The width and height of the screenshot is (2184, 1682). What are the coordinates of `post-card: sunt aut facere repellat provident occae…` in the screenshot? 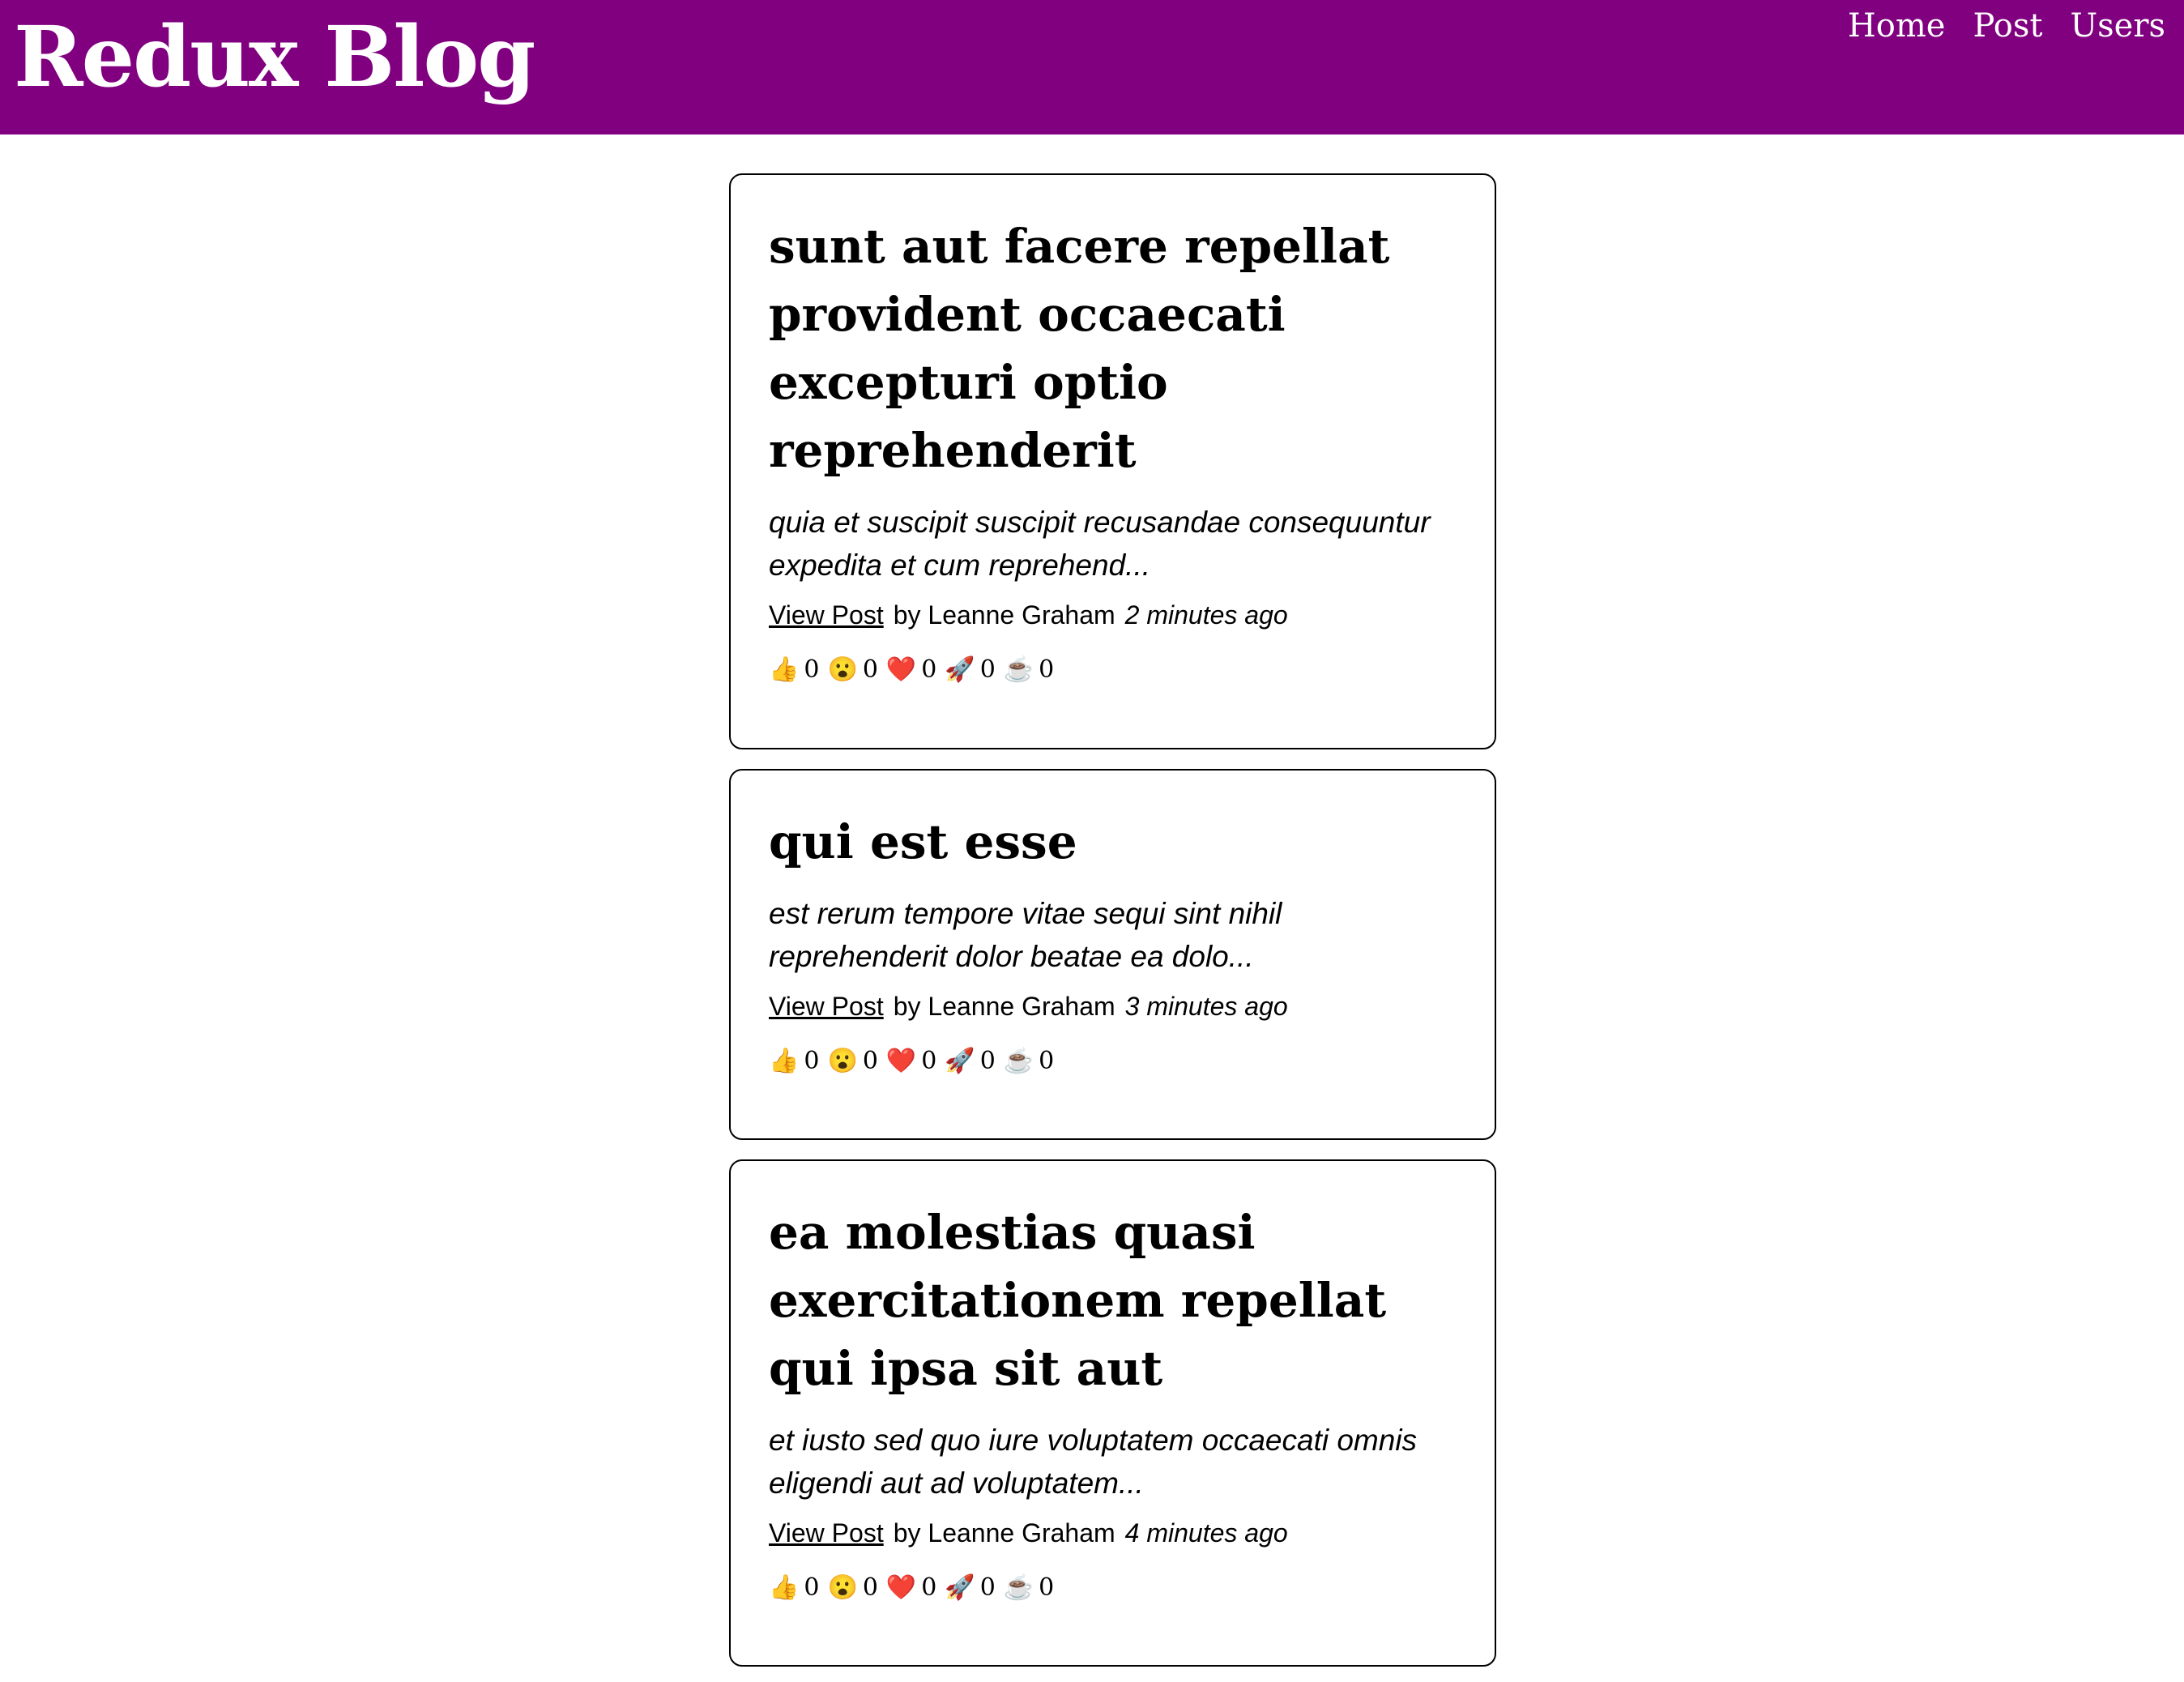 It's located at (1112, 461).